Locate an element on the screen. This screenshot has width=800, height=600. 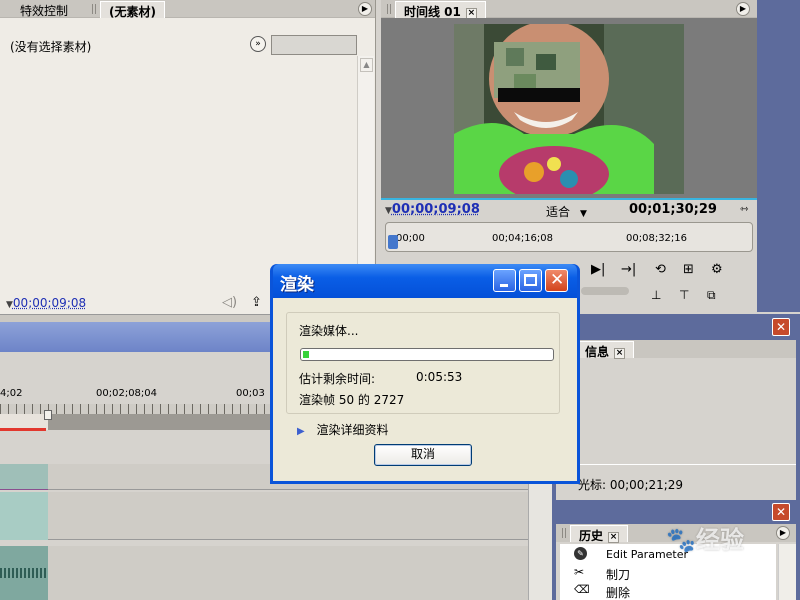
maximize-icon is located at coordinates (530, 280).